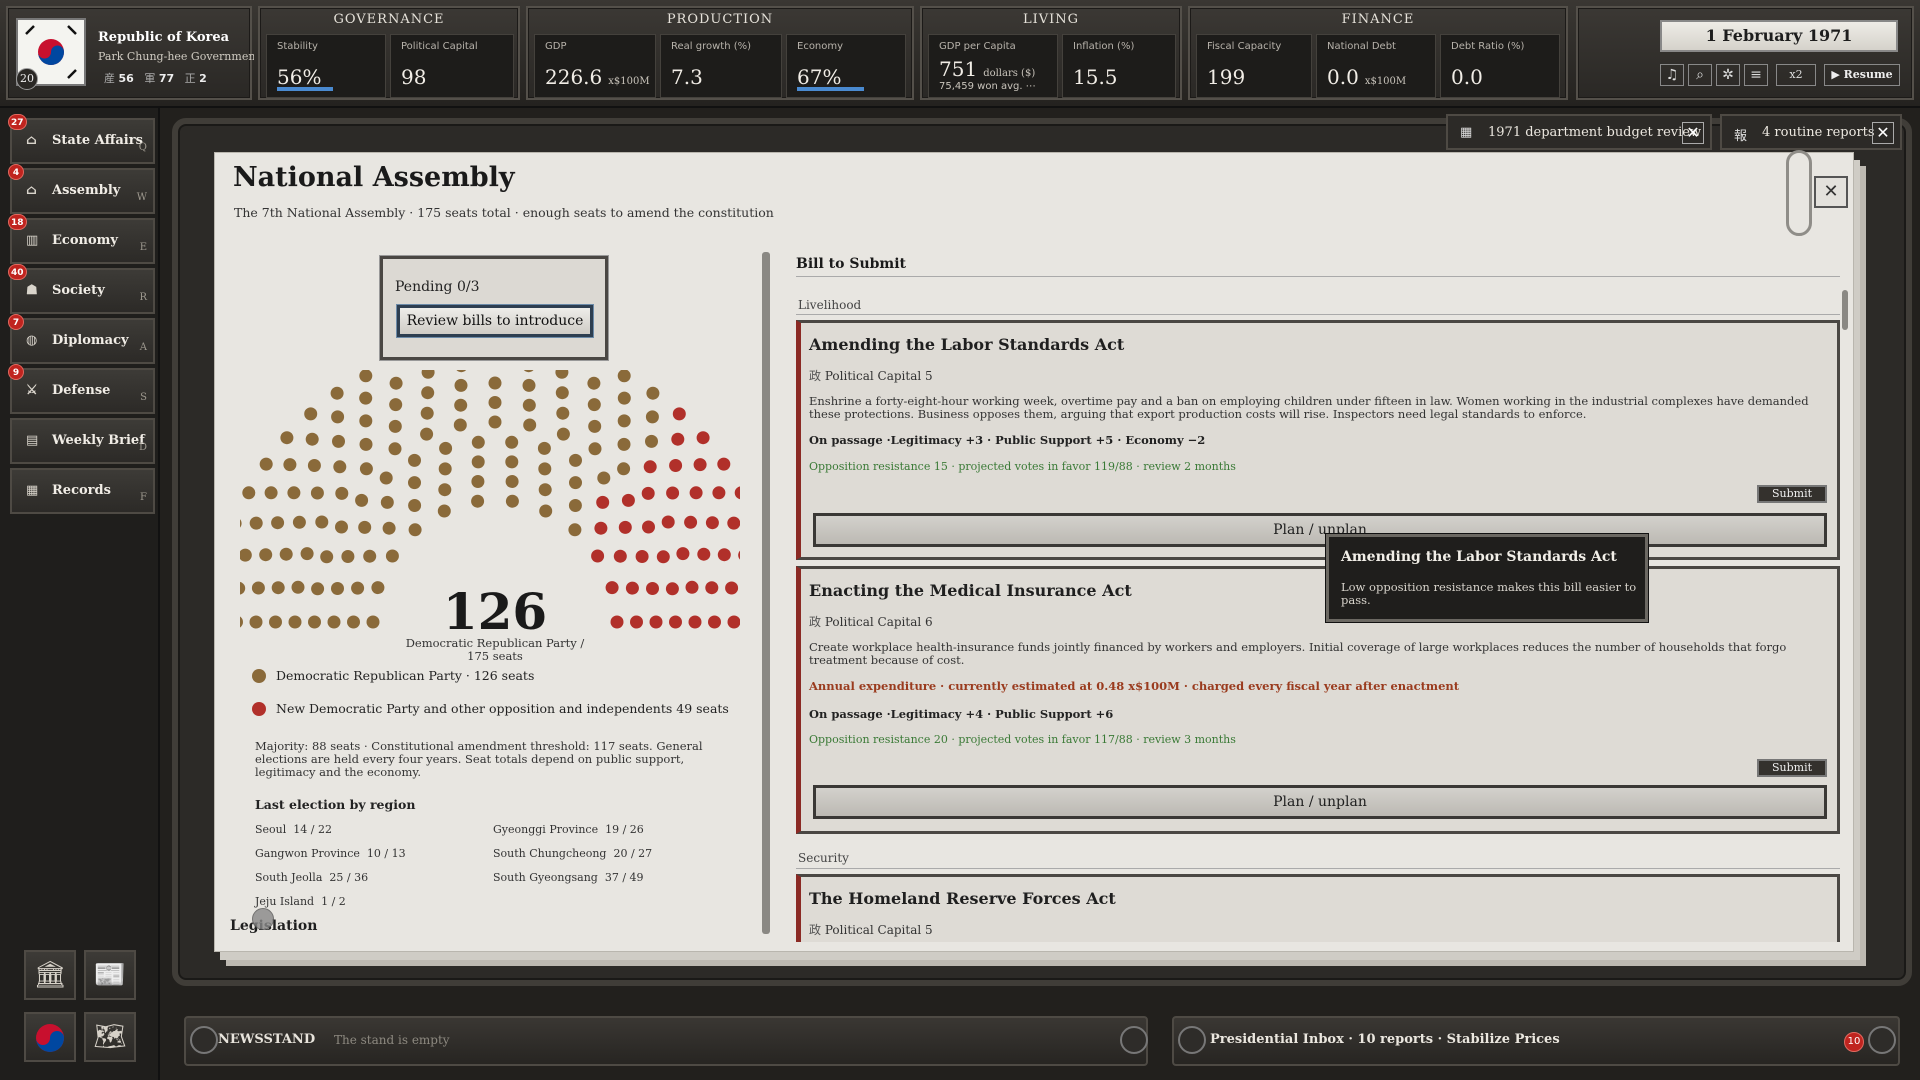 The image size is (1920, 1080). Describe the element at coordinates (1756, 75) in the screenshot. I see `menu-button: ≡` at that location.